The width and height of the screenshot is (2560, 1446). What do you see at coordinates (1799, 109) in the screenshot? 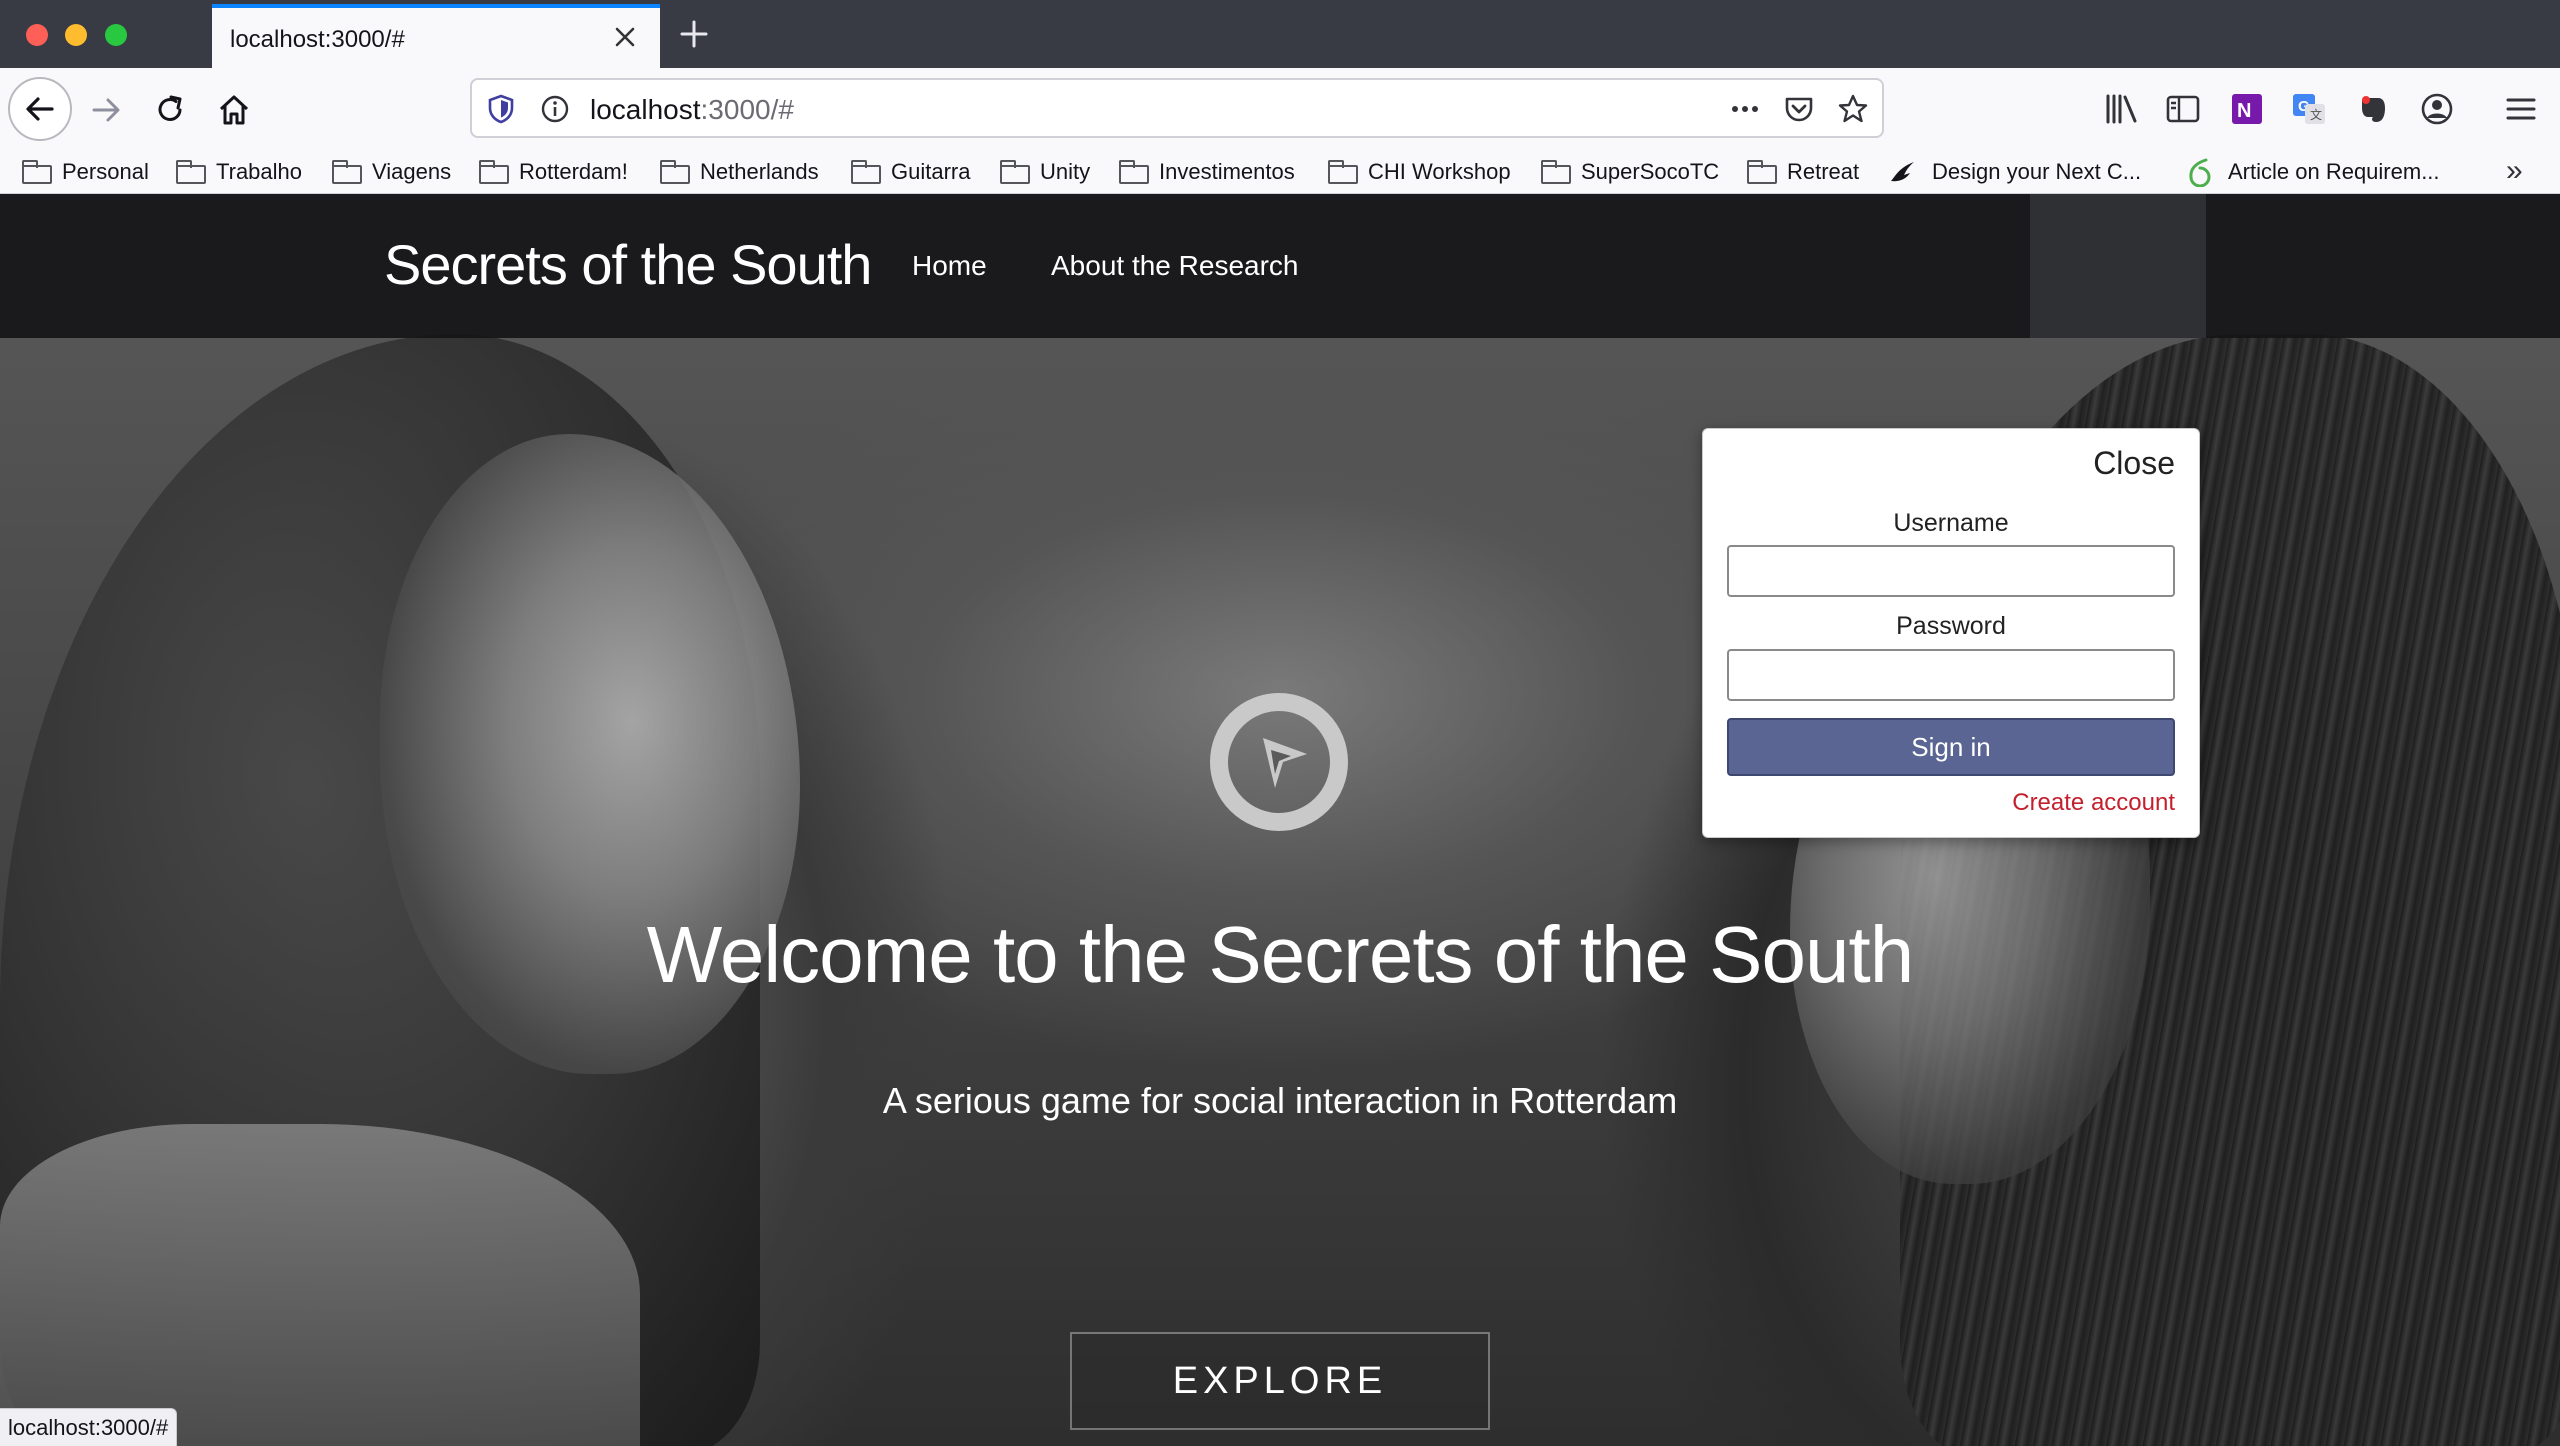
I see `pocket-icon` at bounding box center [1799, 109].